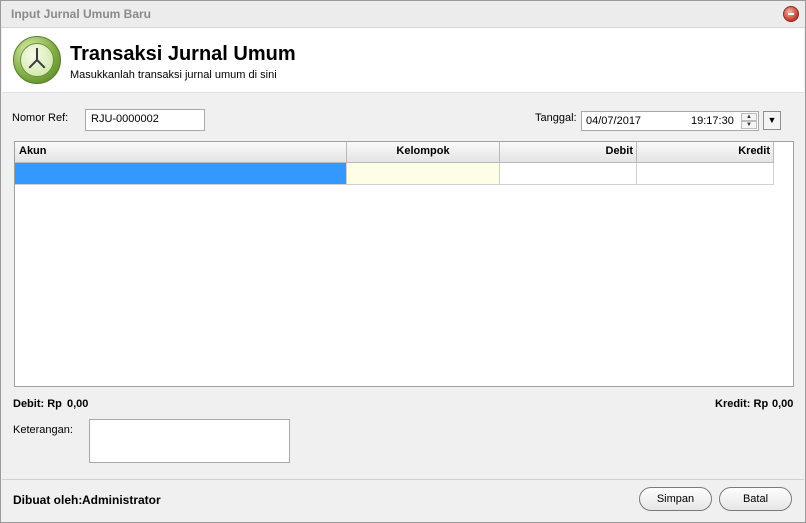 The image size is (806, 523). What do you see at coordinates (403, 14) in the screenshot?
I see `title-bar: Input Jurnal Umum Baru` at bounding box center [403, 14].